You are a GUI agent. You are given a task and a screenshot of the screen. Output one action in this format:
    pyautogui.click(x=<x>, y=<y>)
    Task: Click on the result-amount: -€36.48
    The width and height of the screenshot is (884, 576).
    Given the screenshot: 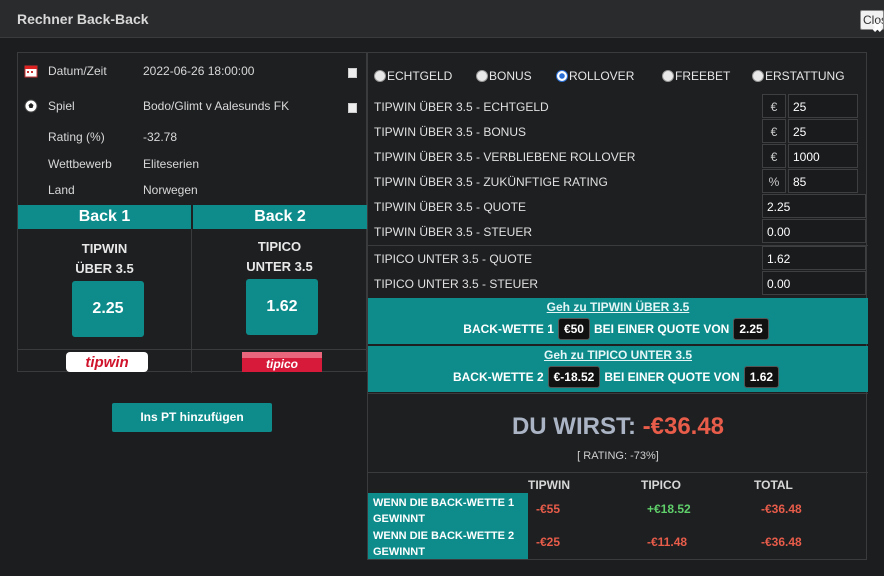 What is the action you would take?
    pyautogui.click(x=683, y=426)
    